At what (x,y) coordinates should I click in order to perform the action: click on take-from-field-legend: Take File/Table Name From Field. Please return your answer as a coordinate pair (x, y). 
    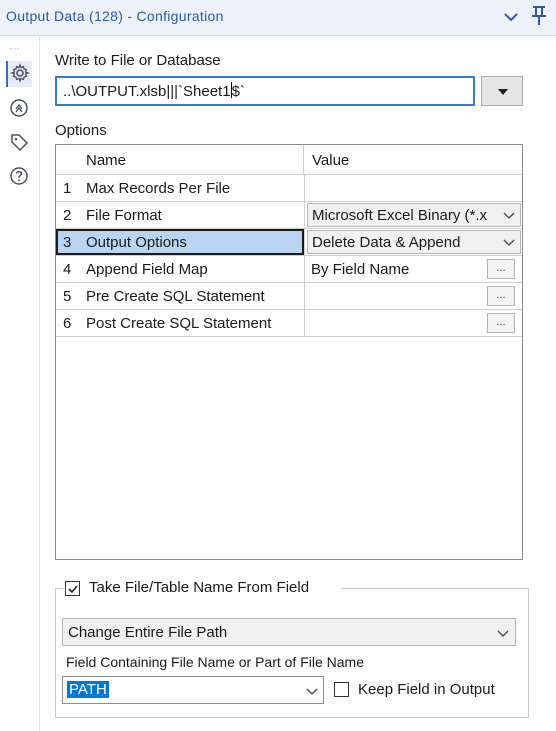
    Looking at the image, I should click on (202, 589).